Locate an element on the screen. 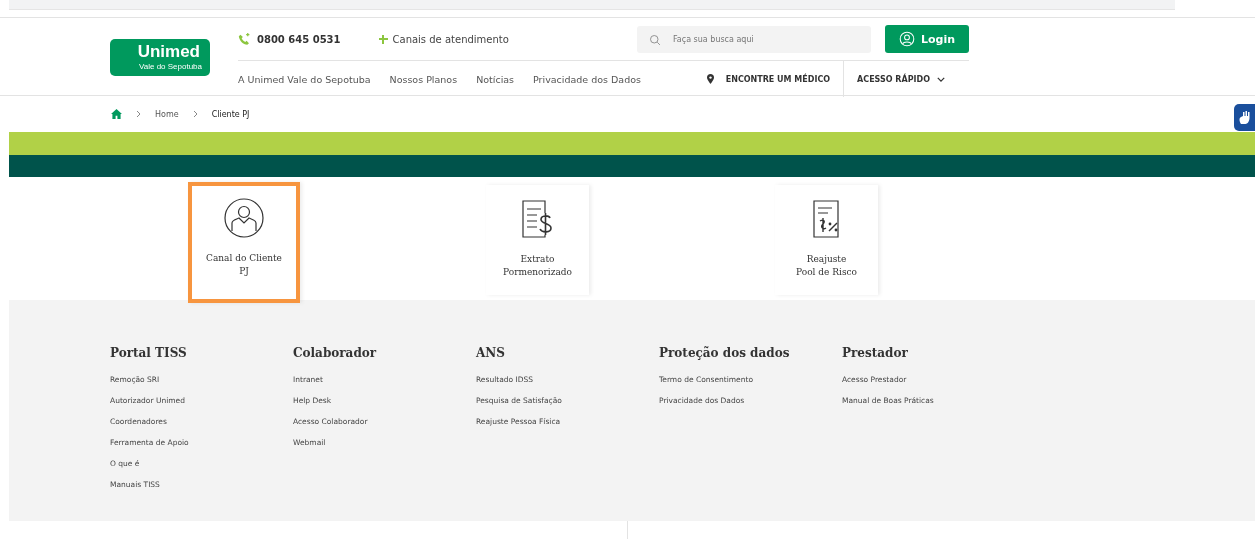 This screenshot has width=1255, height=539. hand-sign-icon is located at coordinates (1244, 117).